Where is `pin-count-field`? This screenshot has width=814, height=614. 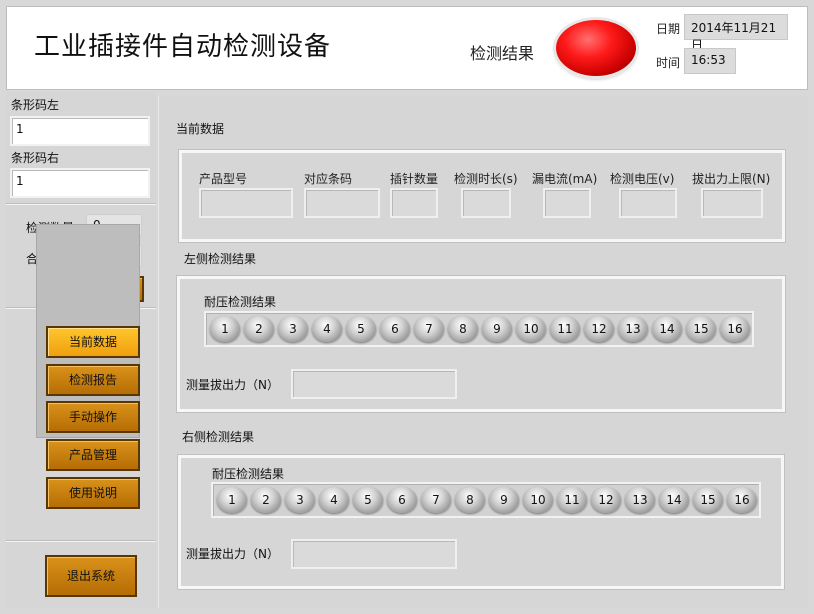 pin-count-field is located at coordinates (414, 203).